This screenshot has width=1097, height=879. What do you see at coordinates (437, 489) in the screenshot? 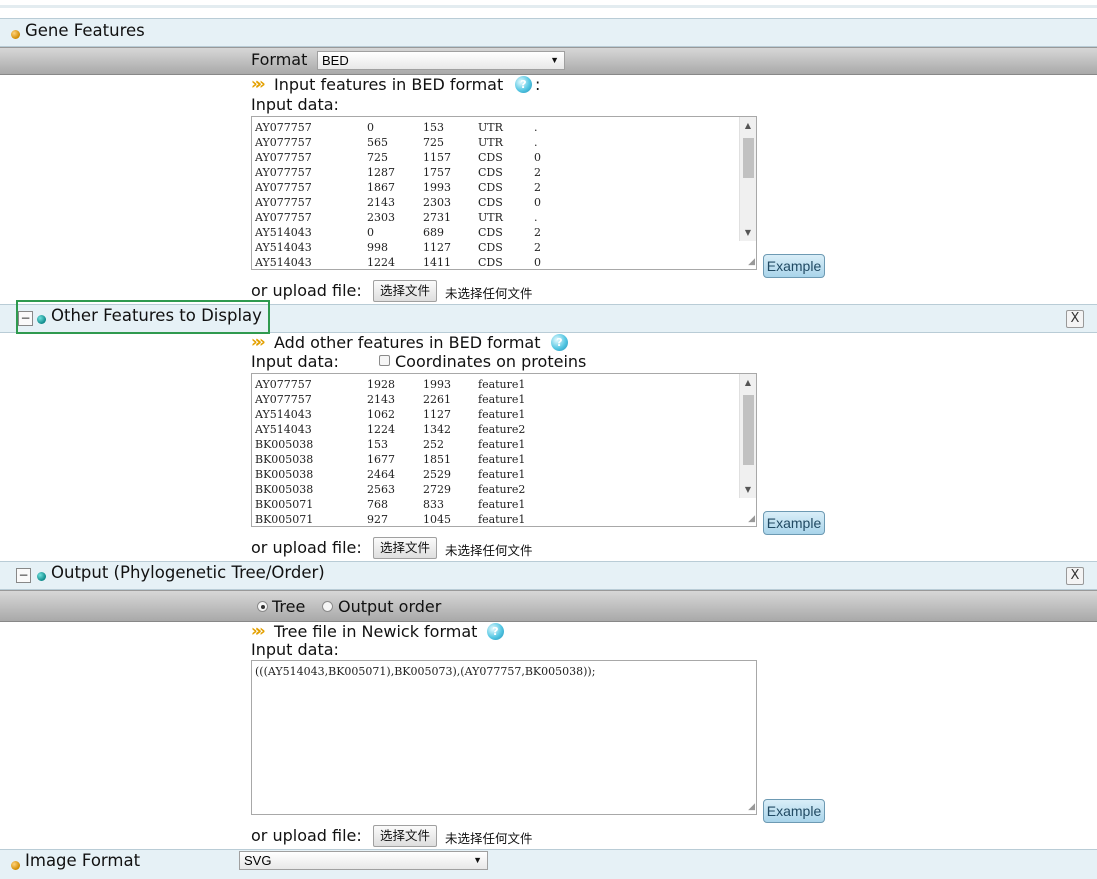
I see `table-cell: 2729` at bounding box center [437, 489].